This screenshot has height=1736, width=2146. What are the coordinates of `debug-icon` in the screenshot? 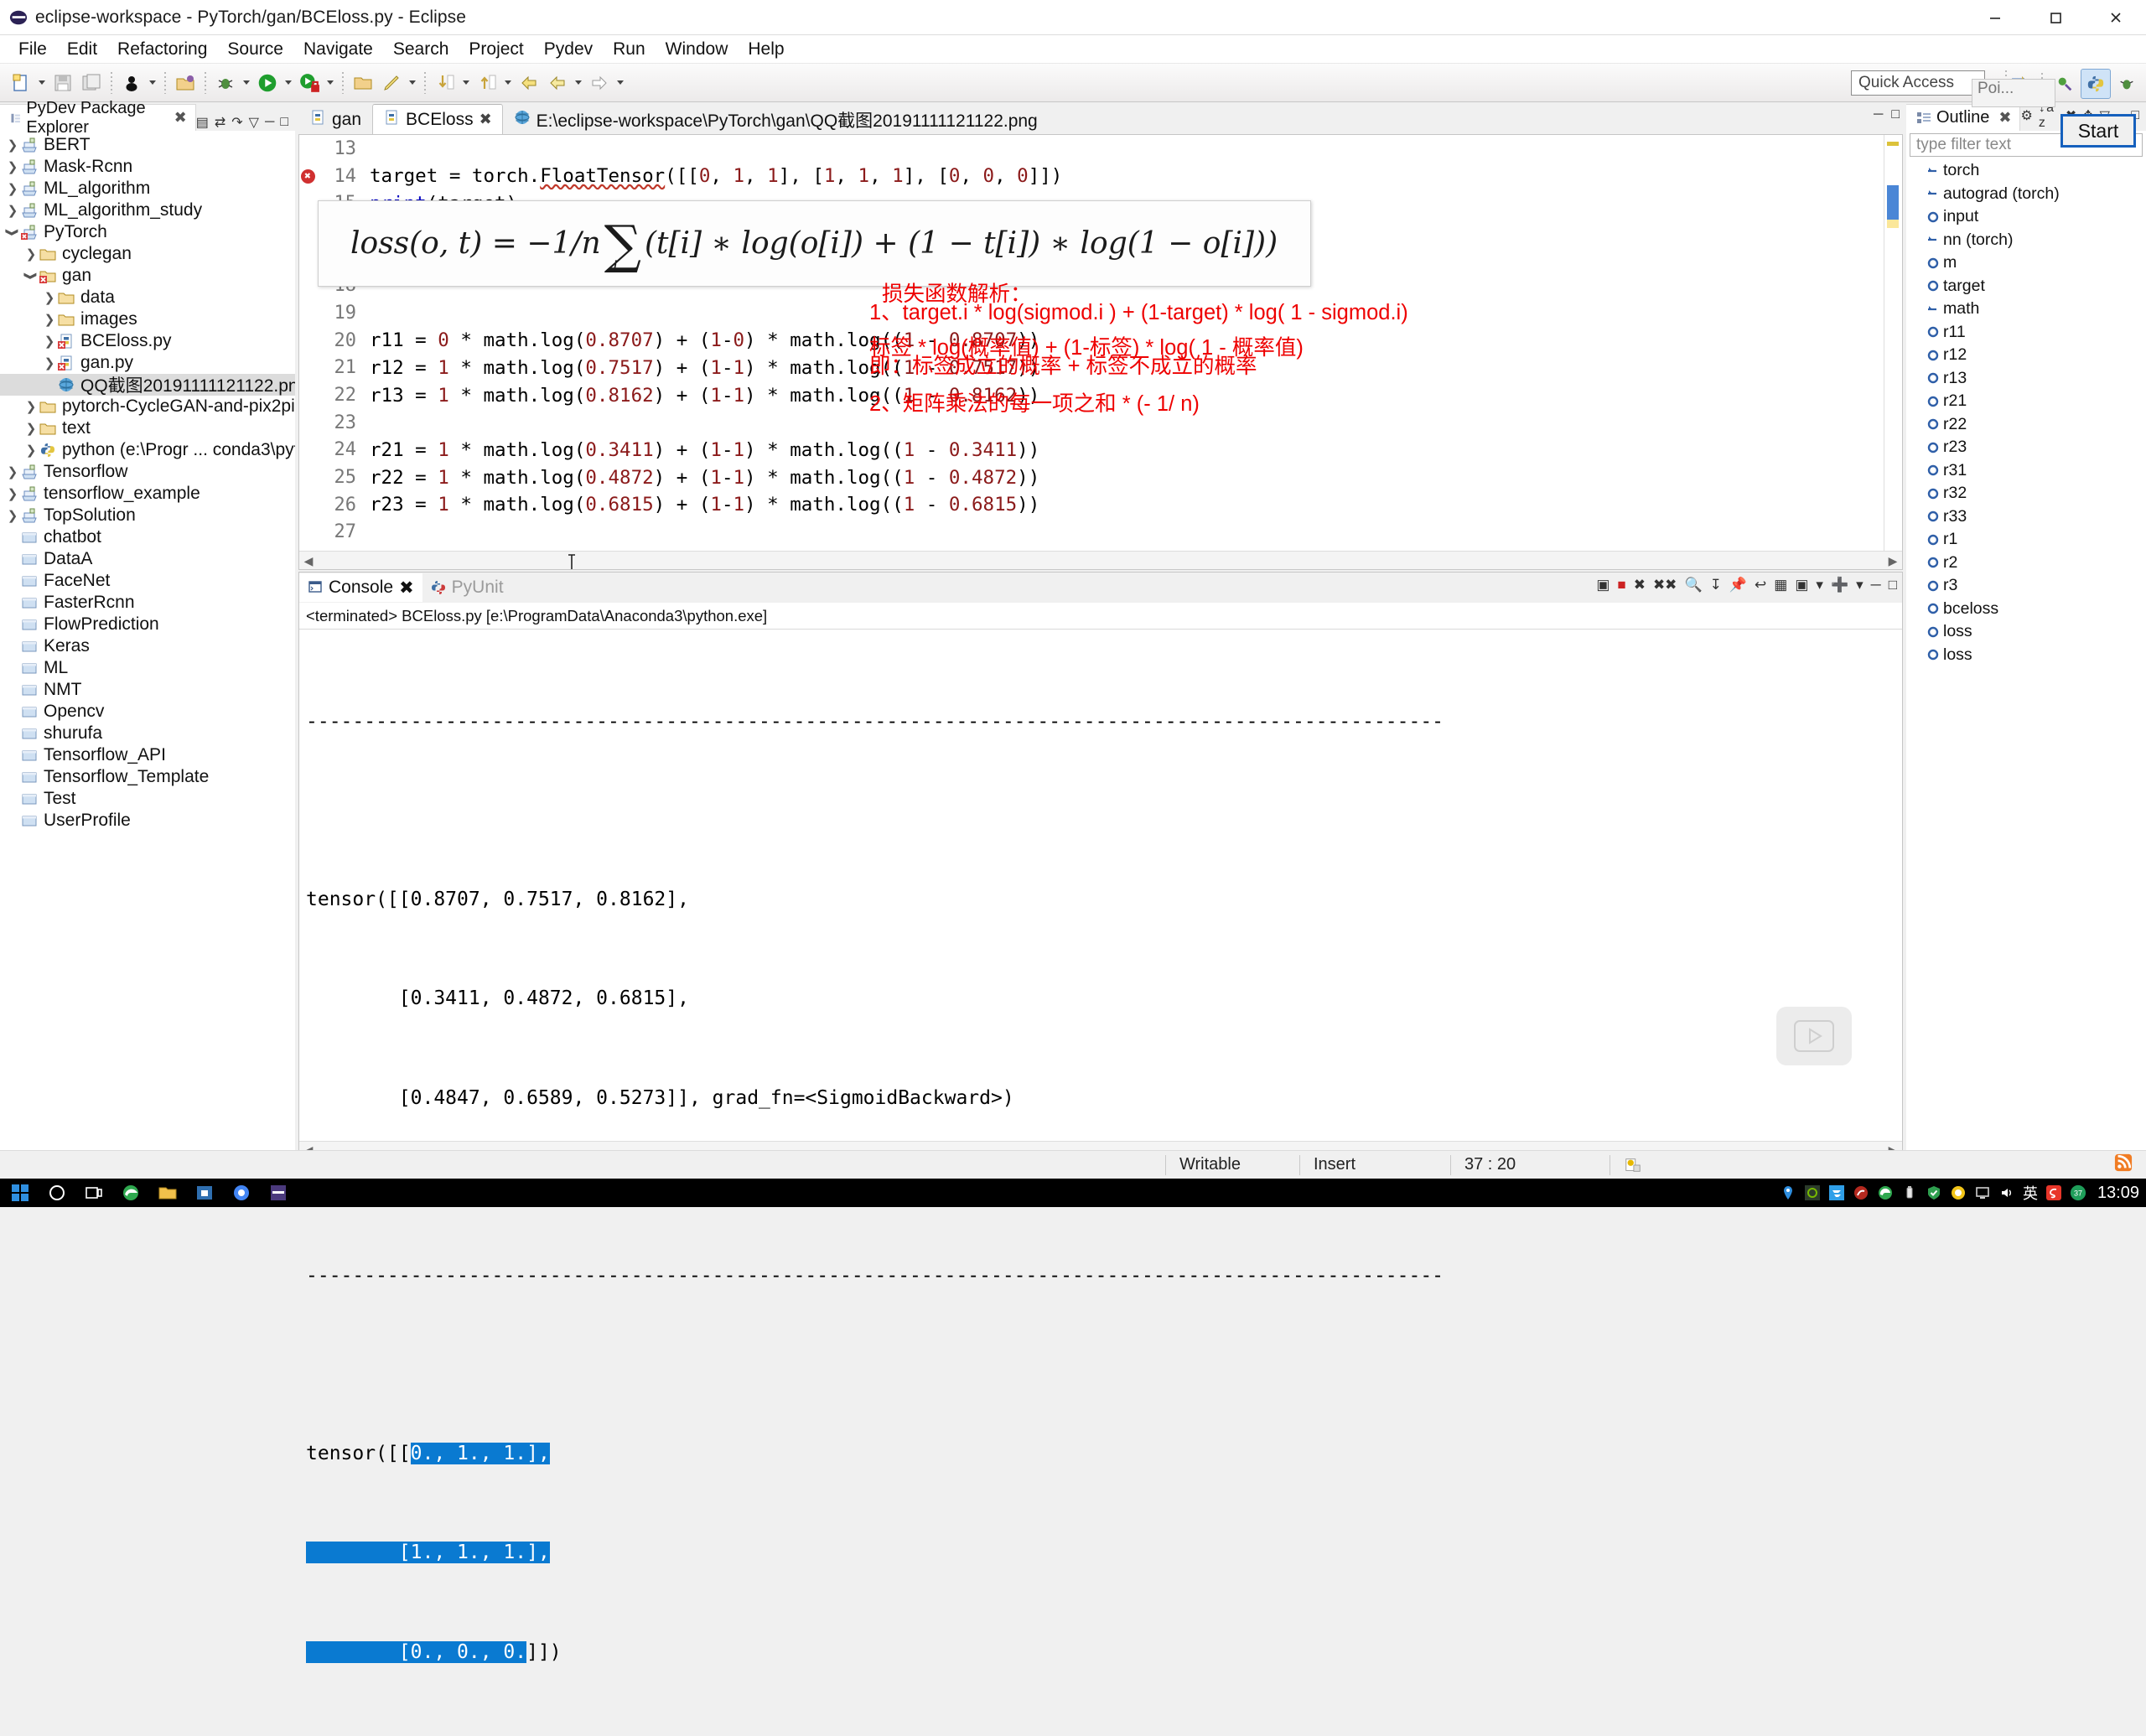 It's located at (225, 83).